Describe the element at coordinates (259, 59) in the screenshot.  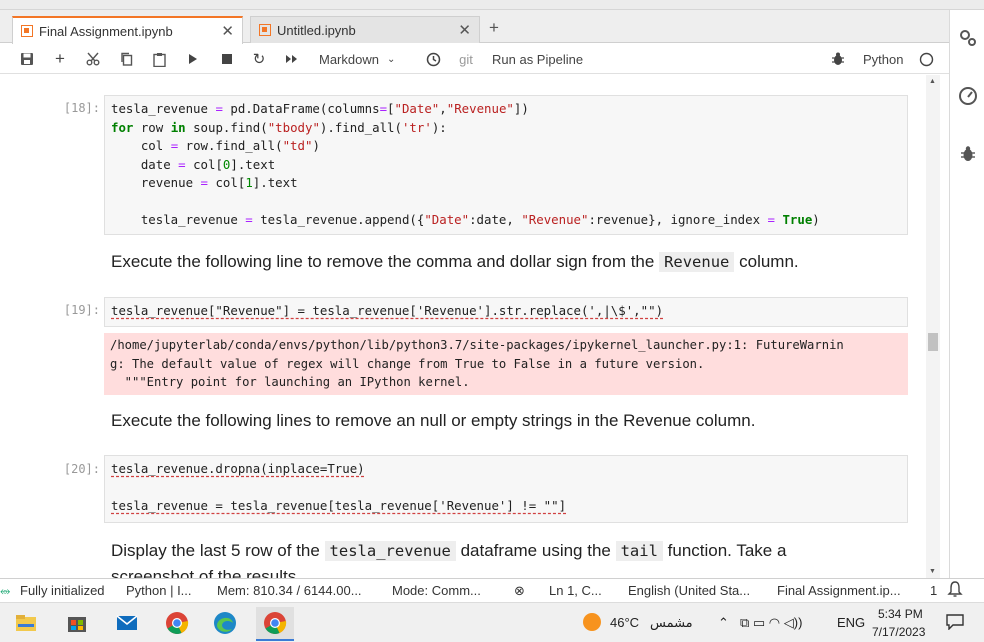
I see `restart-icon: ↻` at that location.